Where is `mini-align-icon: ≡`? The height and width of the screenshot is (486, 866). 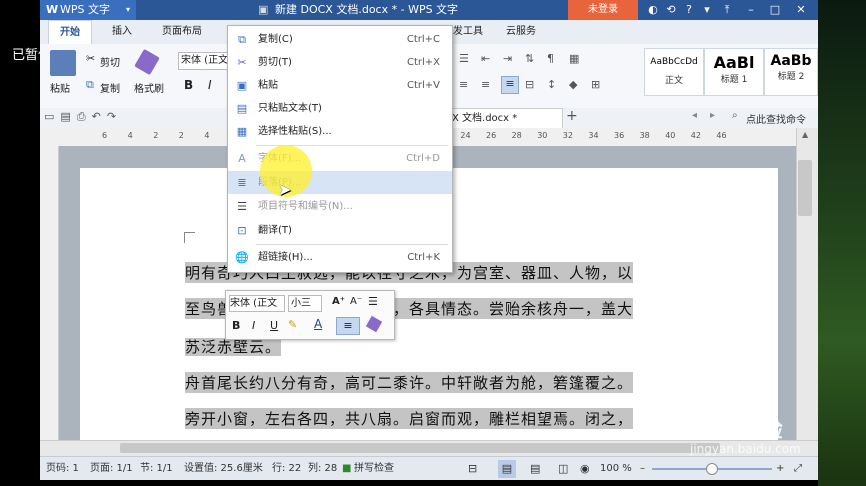 mini-align-icon: ≡ is located at coordinates (348, 326).